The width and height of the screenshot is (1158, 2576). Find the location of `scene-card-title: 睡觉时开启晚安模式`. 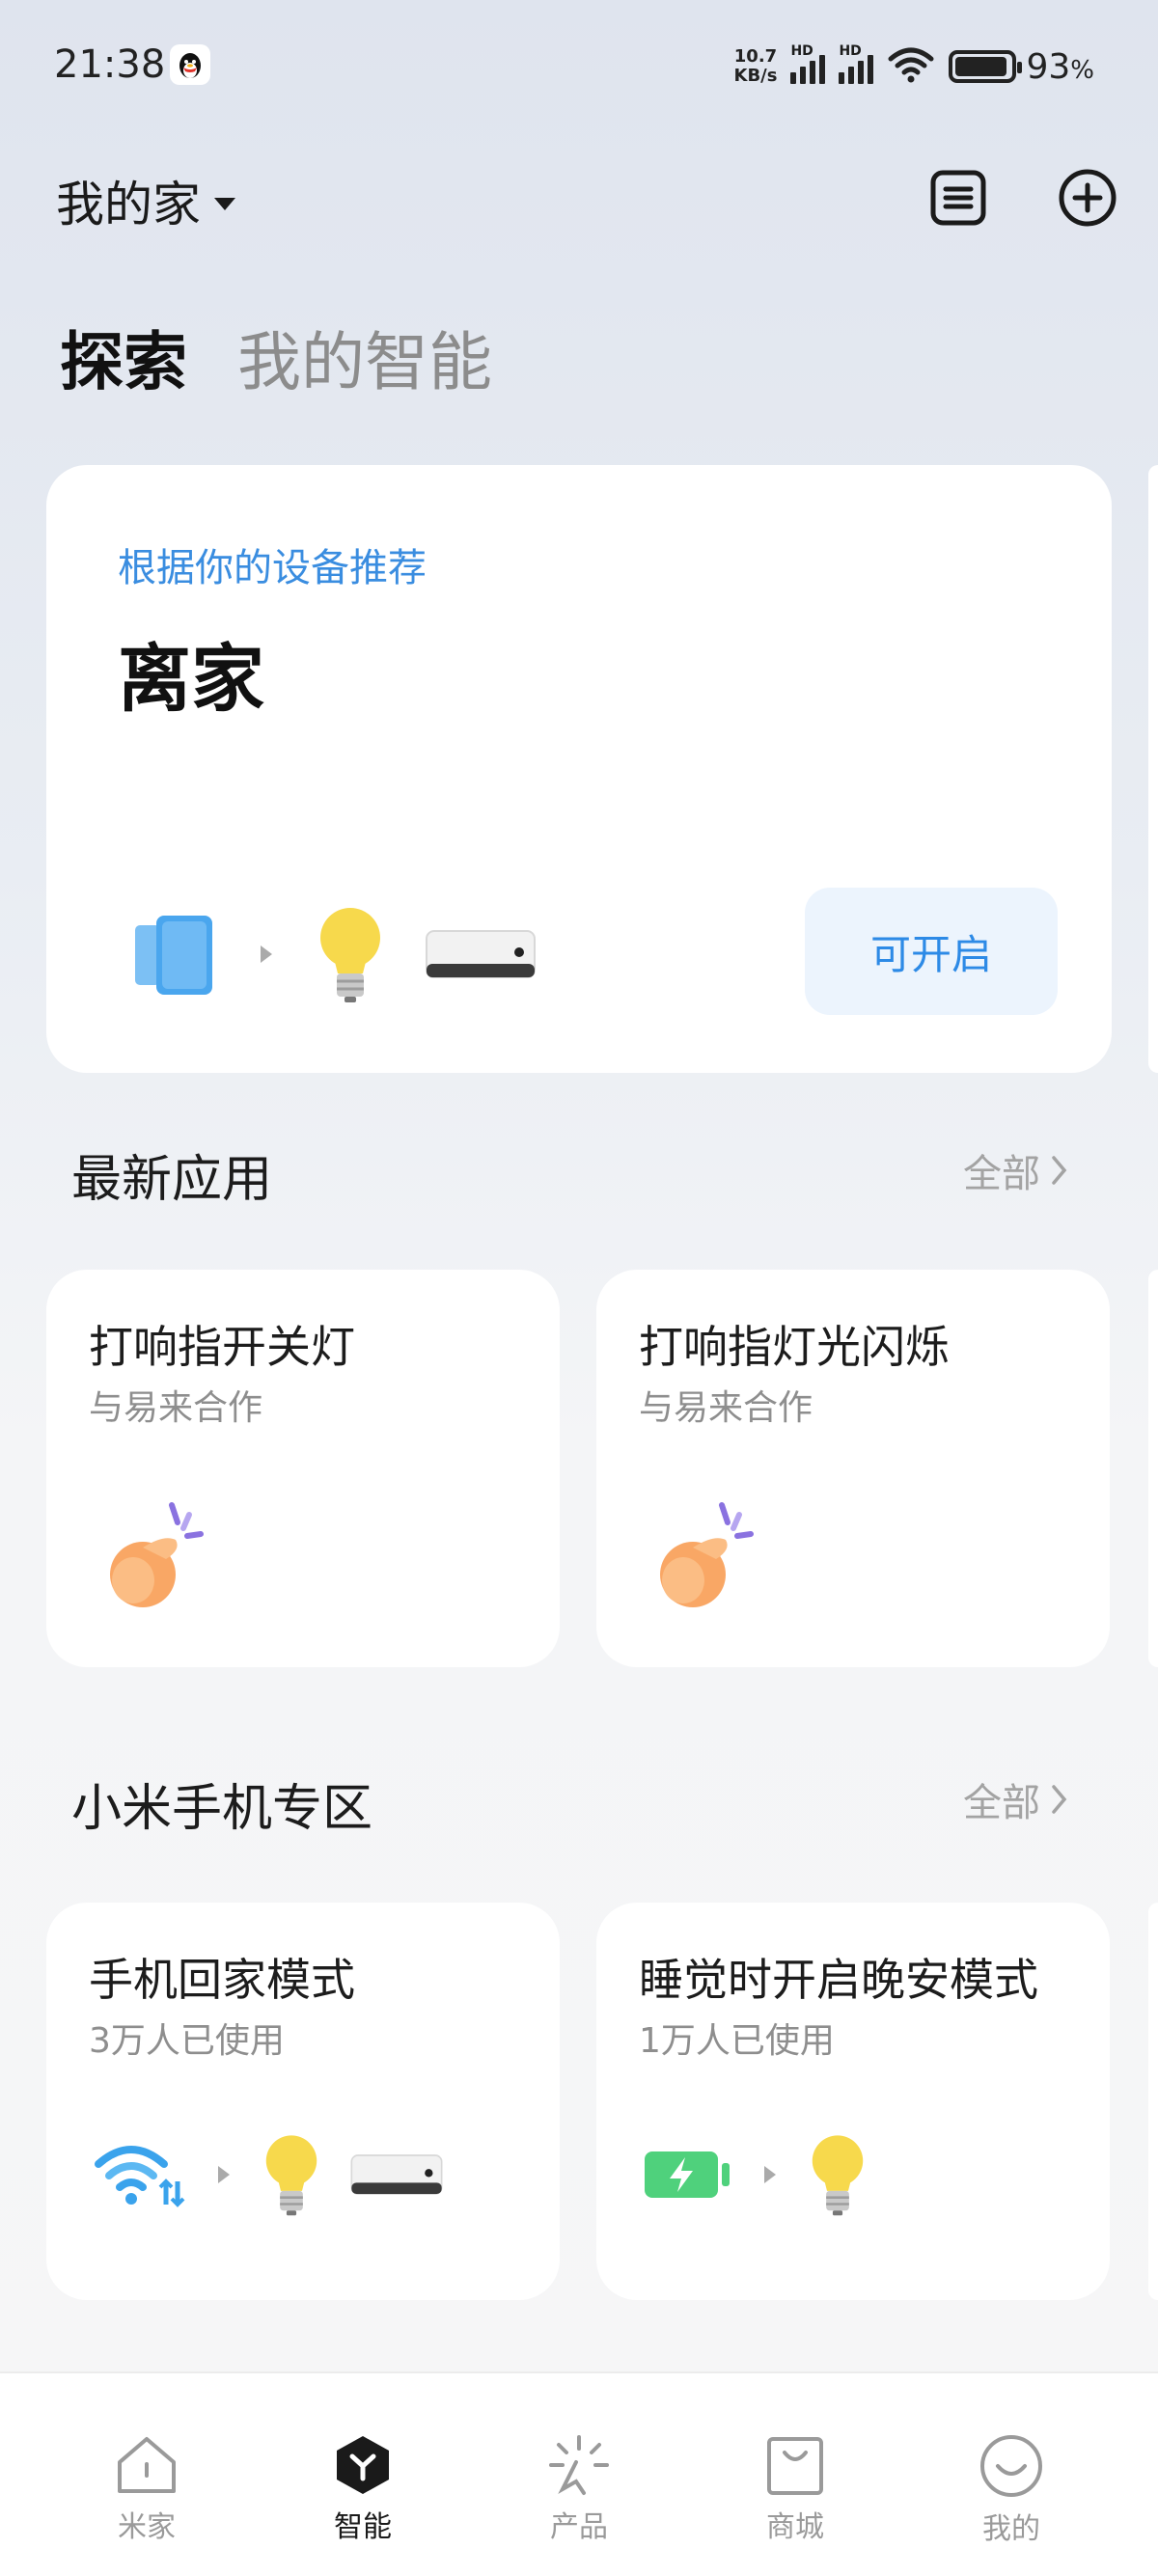

scene-card-title: 睡觉时开启晚安模式 is located at coordinates (838, 1980).